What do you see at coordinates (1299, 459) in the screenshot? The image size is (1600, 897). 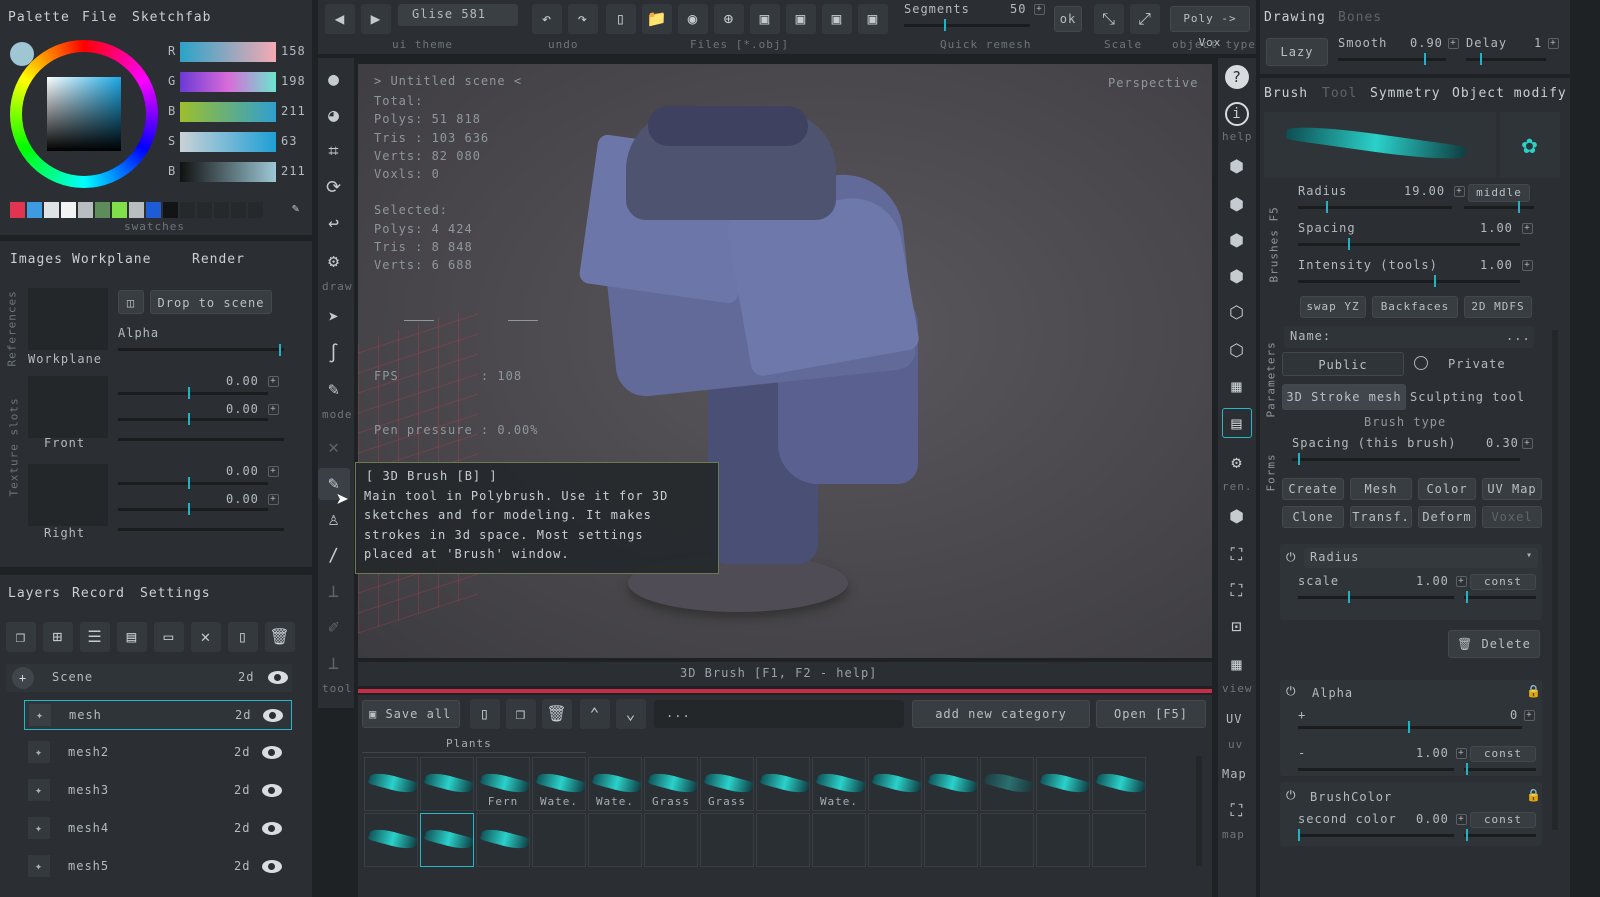 I see `spacing-this-thumb` at bounding box center [1299, 459].